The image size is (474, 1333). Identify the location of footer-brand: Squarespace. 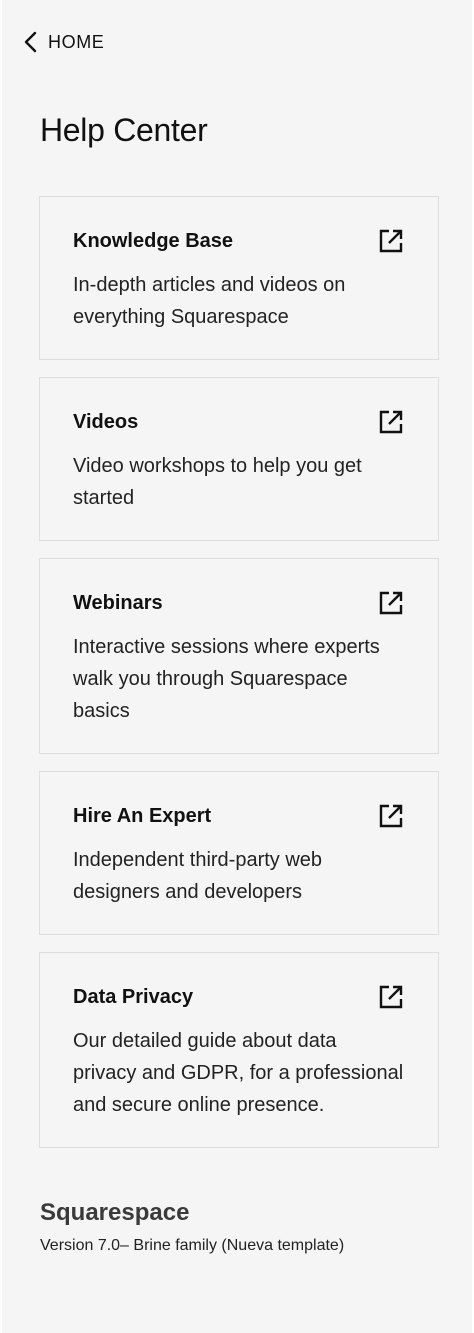
(115, 1212).